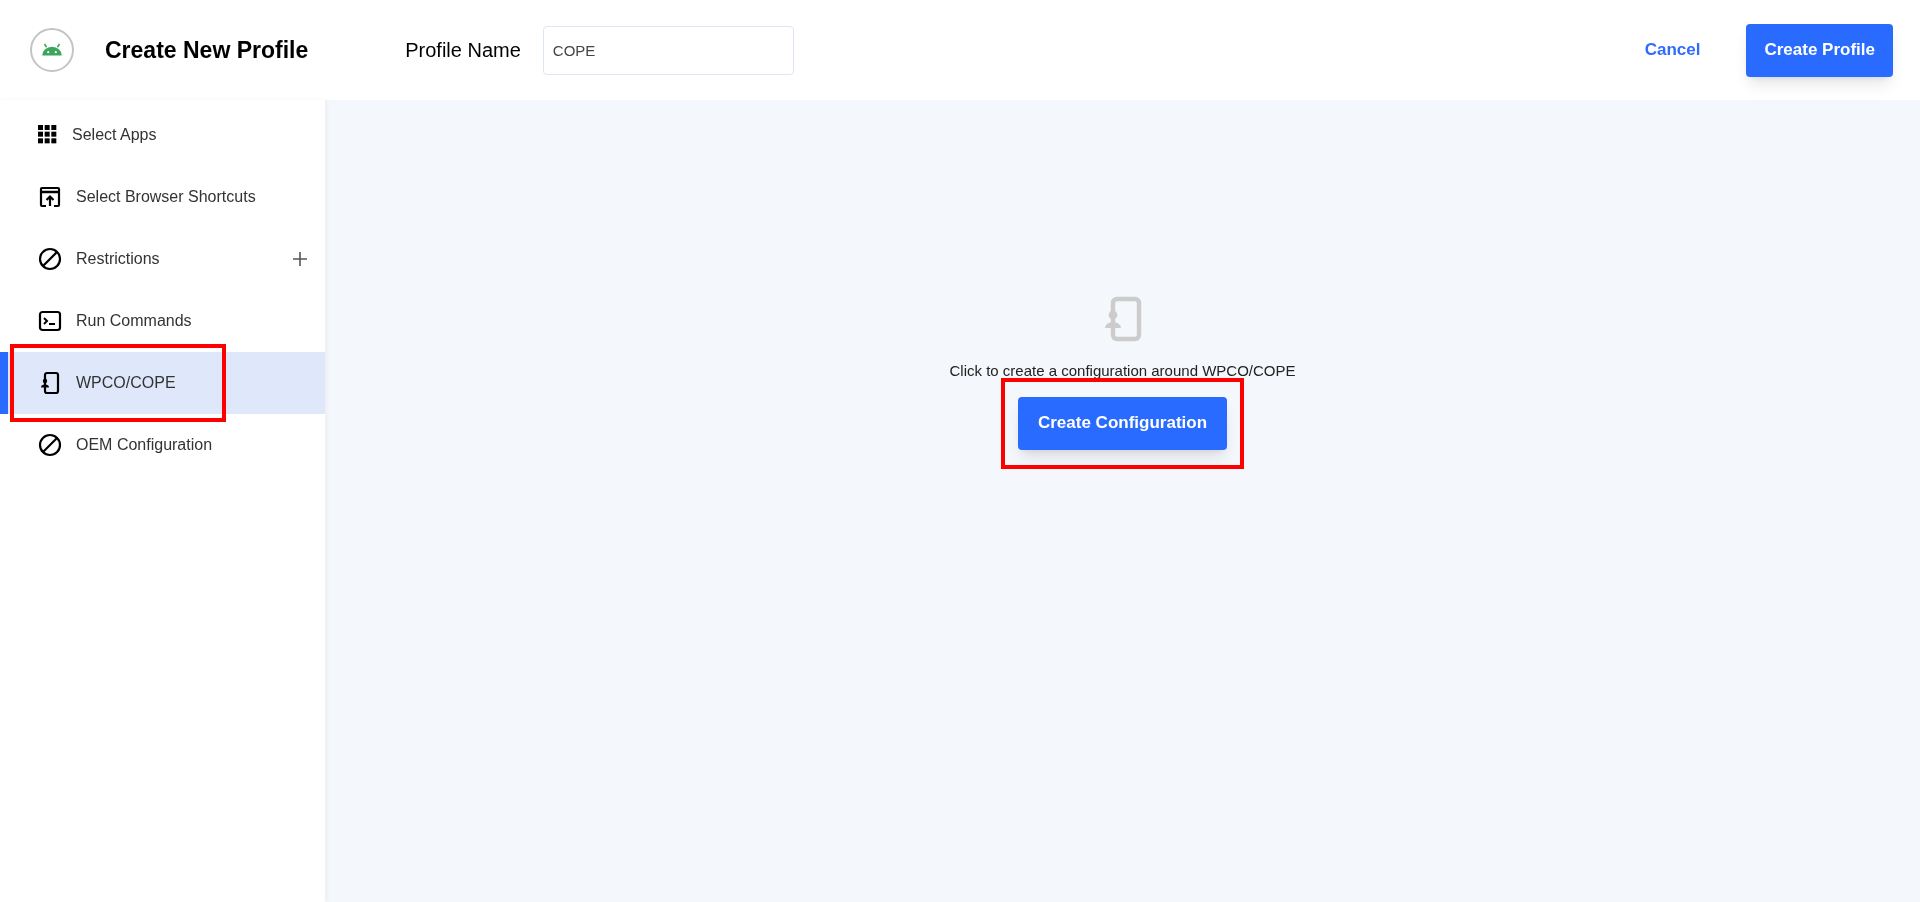 This screenshot has width=1920, height=902. What do you see at coordinates (1672, 50) in the screenshot?
I see `cancel-link: Cancel` at bounding box center [1672, 50].